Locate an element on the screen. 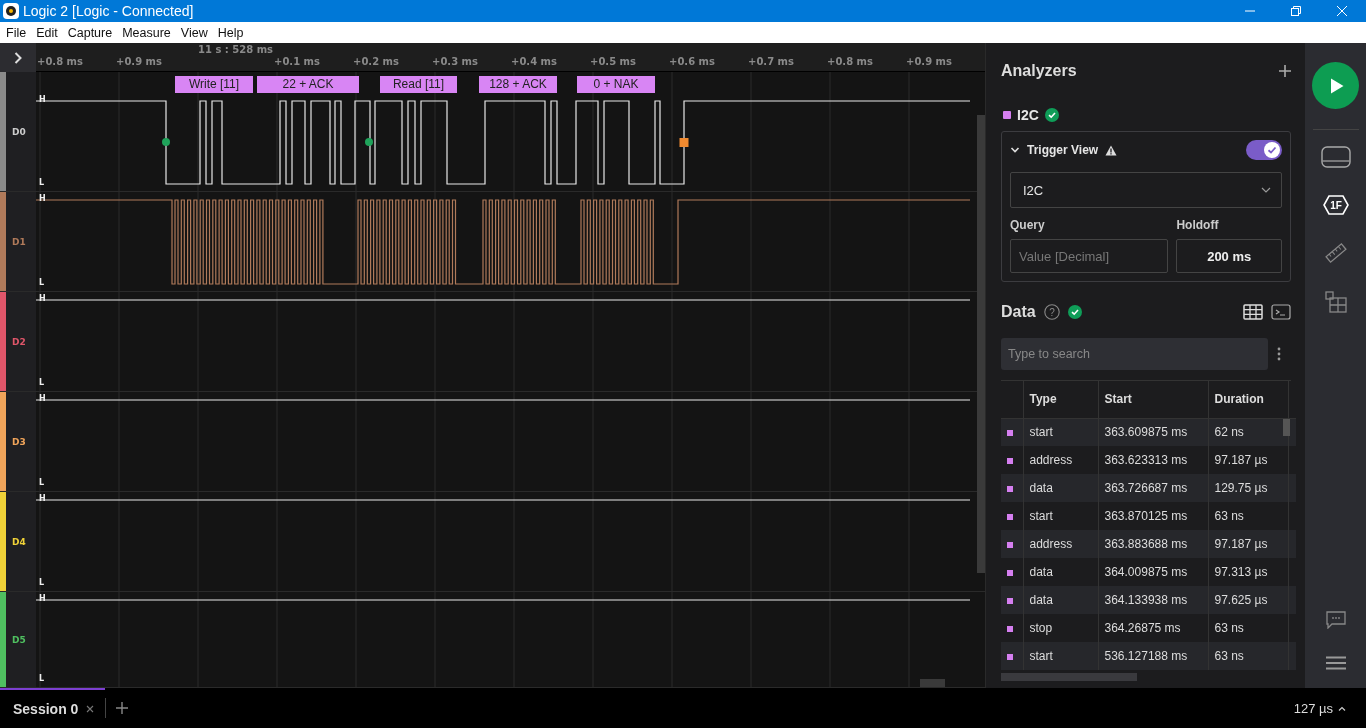 This screenshot has height=728, width=1366. decoded-data-label: 22 + ACK is located at coordinates (308, 84).